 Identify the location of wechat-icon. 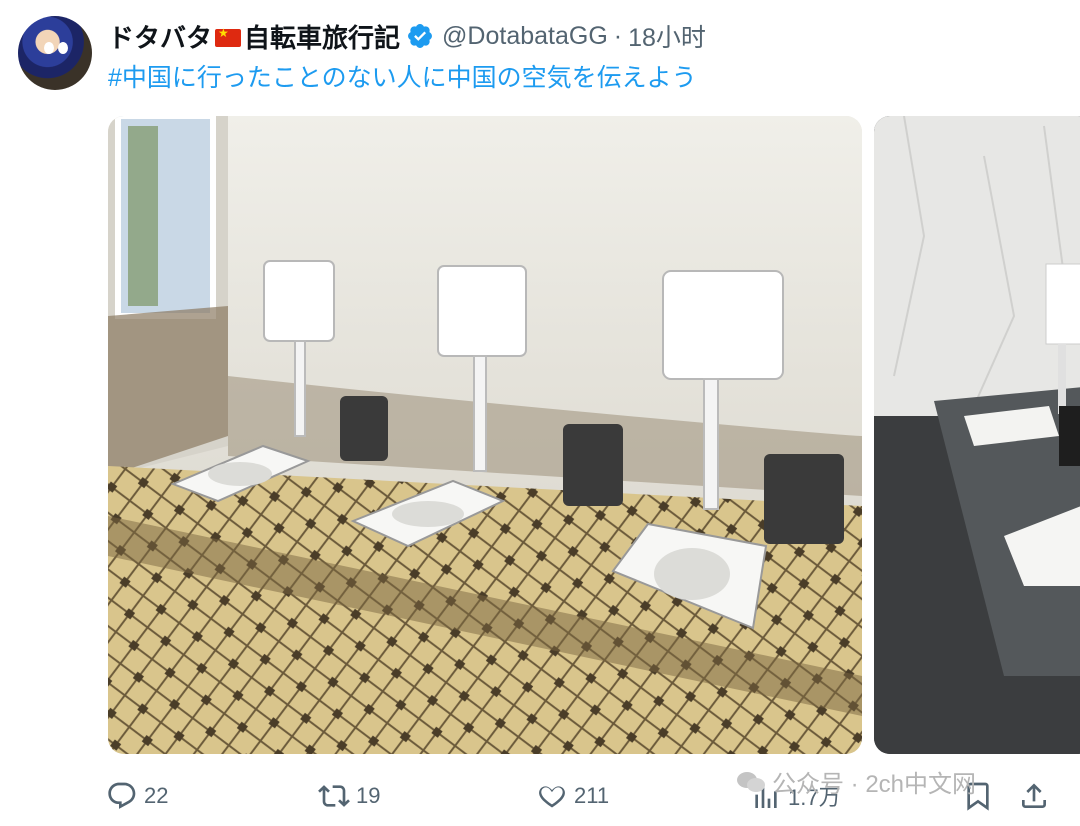
(751, 781).